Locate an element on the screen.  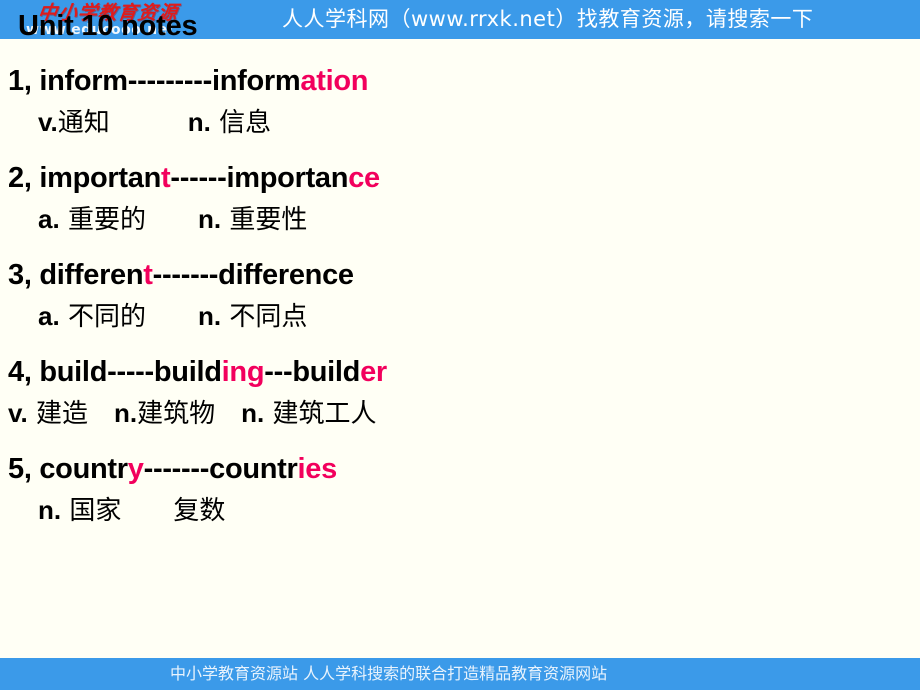
entry-word-suffix: ce is located at coordinates (364, 178).